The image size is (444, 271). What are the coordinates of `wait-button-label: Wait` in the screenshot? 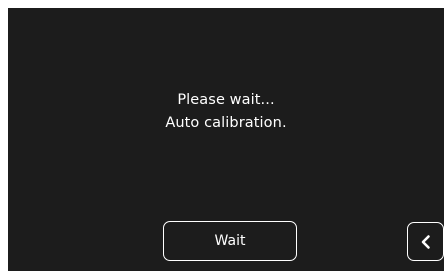 It's located at (230, 241).